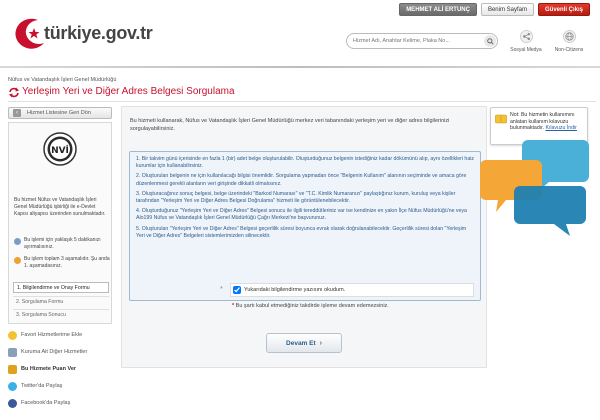 This screenshot has width=600, height=420. Describe the element at coordinates (17, 260) in the screenshot. I see `info-icon` at that location.